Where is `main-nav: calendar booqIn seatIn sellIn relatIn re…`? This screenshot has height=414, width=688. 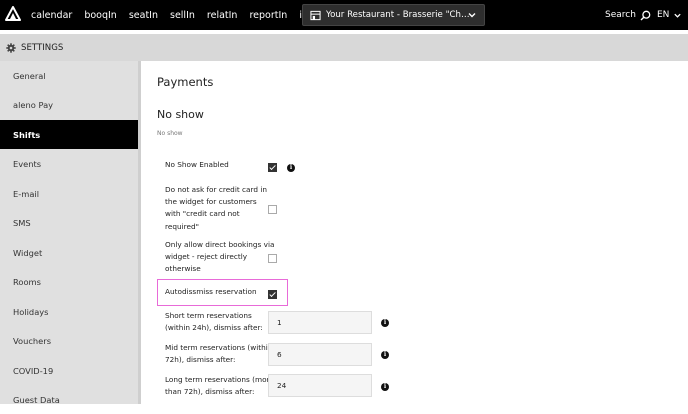 main-nav: calendar booqIn seatIn sellIn relatIn re… is located at coordinates (183, 15).